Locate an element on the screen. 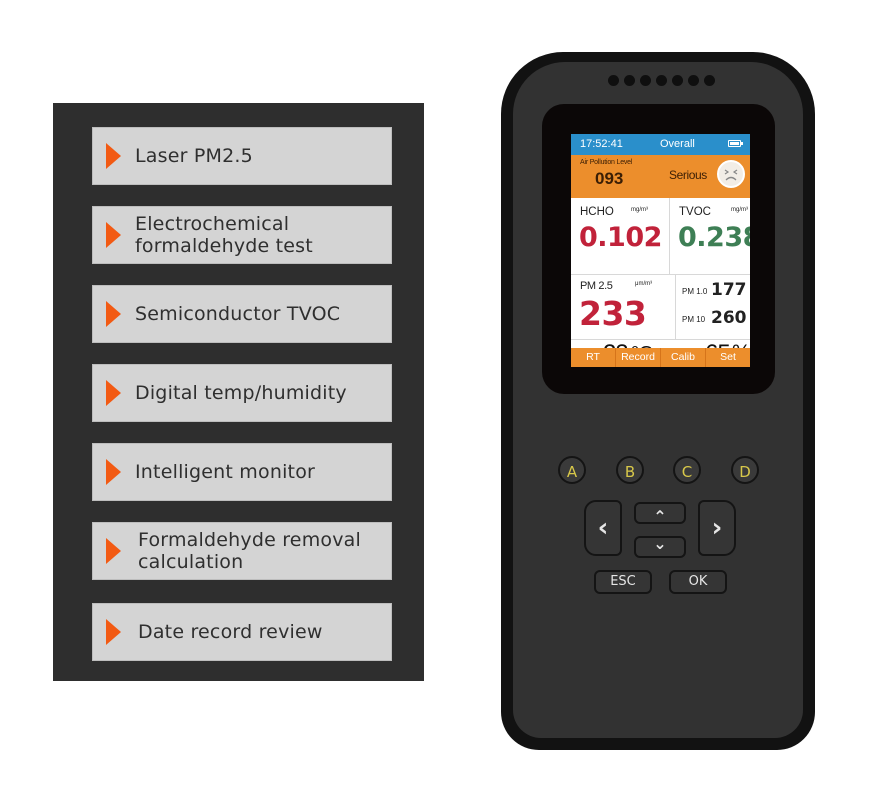  pm25-label: PM 2.5 is located at coordinates (596, 286).